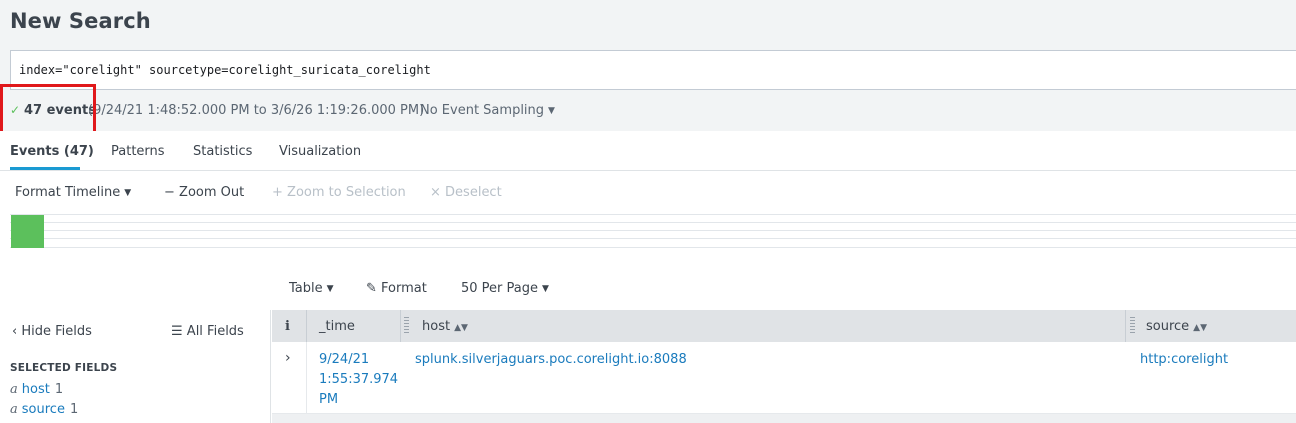 The width and height of the screenshot is (1296, 423). Describe the element at coordinates (212, 192) in the screenshot. I see `zoom-out-label: Zoom Out` at that location.